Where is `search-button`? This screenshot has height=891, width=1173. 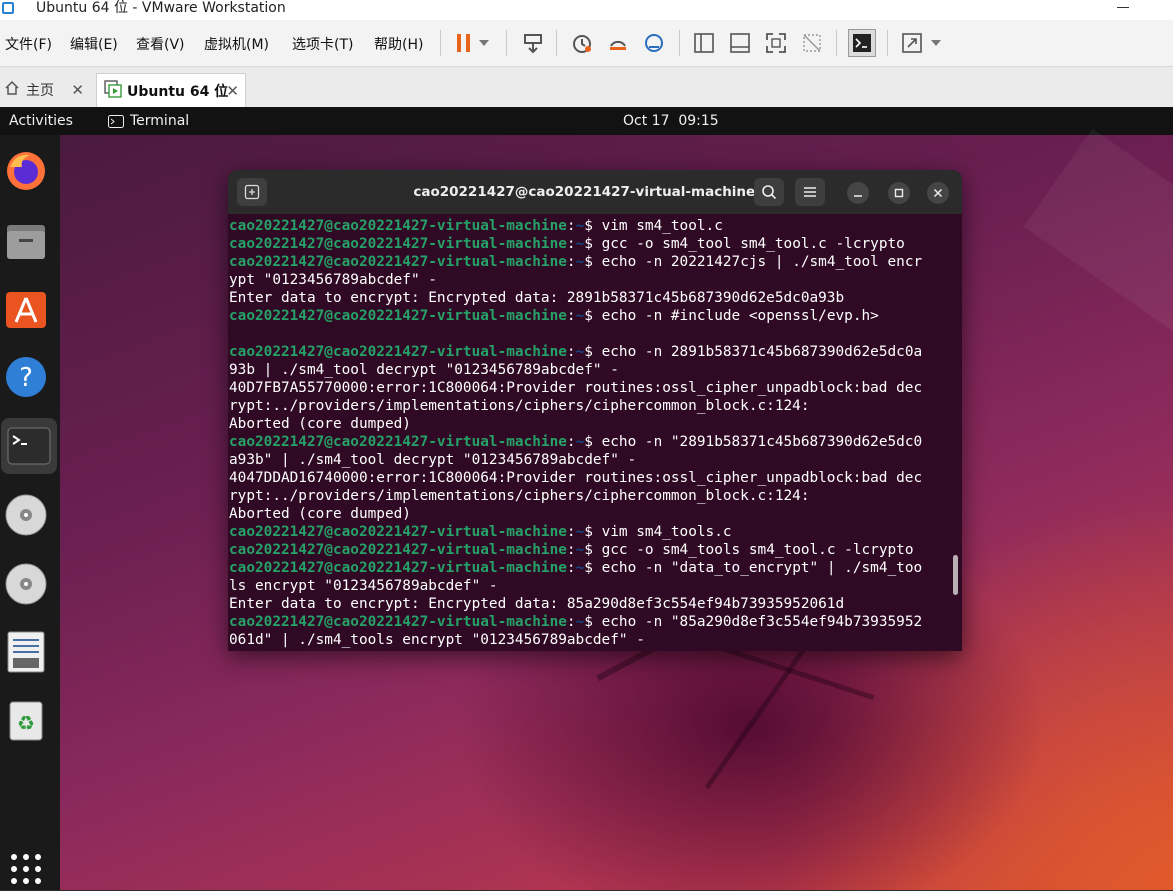
search-button is located at coordinates (769, 192).